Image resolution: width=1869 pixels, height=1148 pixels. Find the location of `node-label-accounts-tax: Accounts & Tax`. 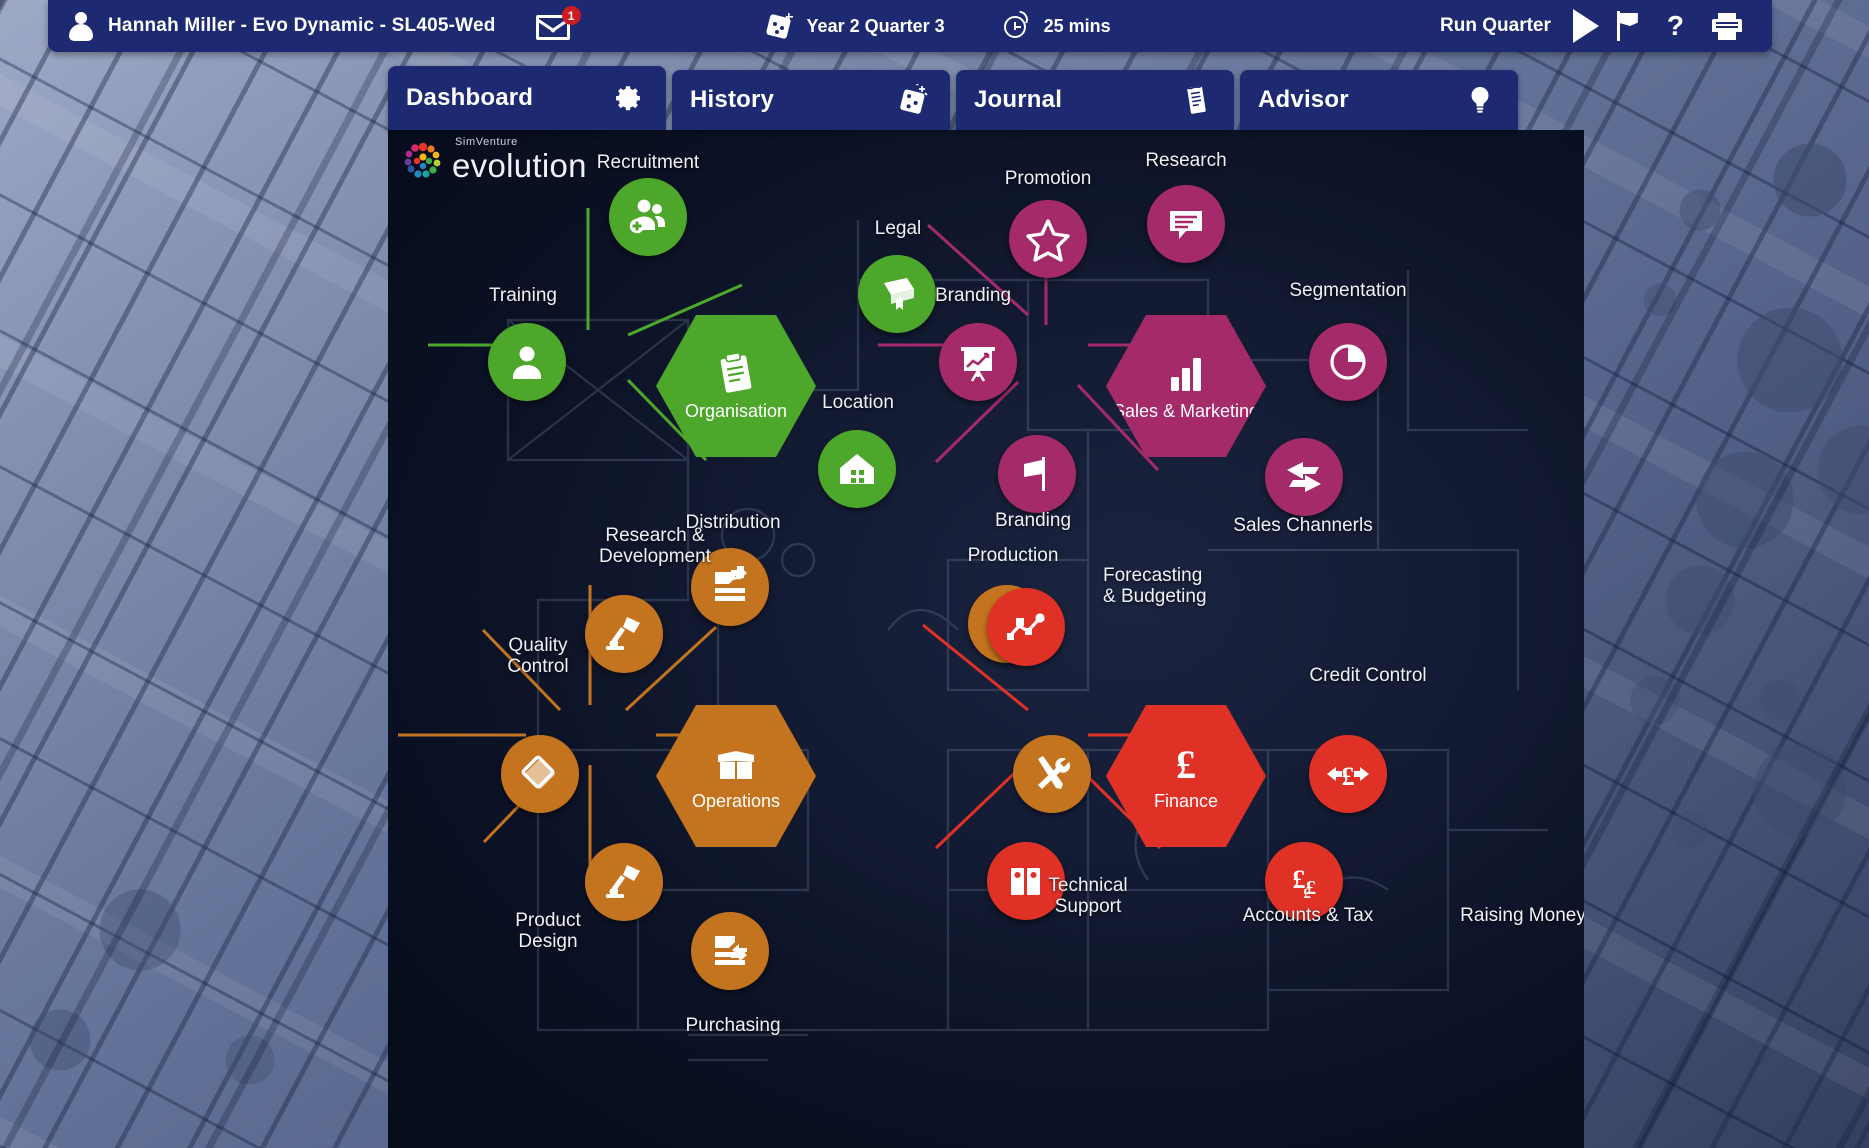

node-label-accounts-tax: Accounts & Tax is located at coordinates (1308, 915).